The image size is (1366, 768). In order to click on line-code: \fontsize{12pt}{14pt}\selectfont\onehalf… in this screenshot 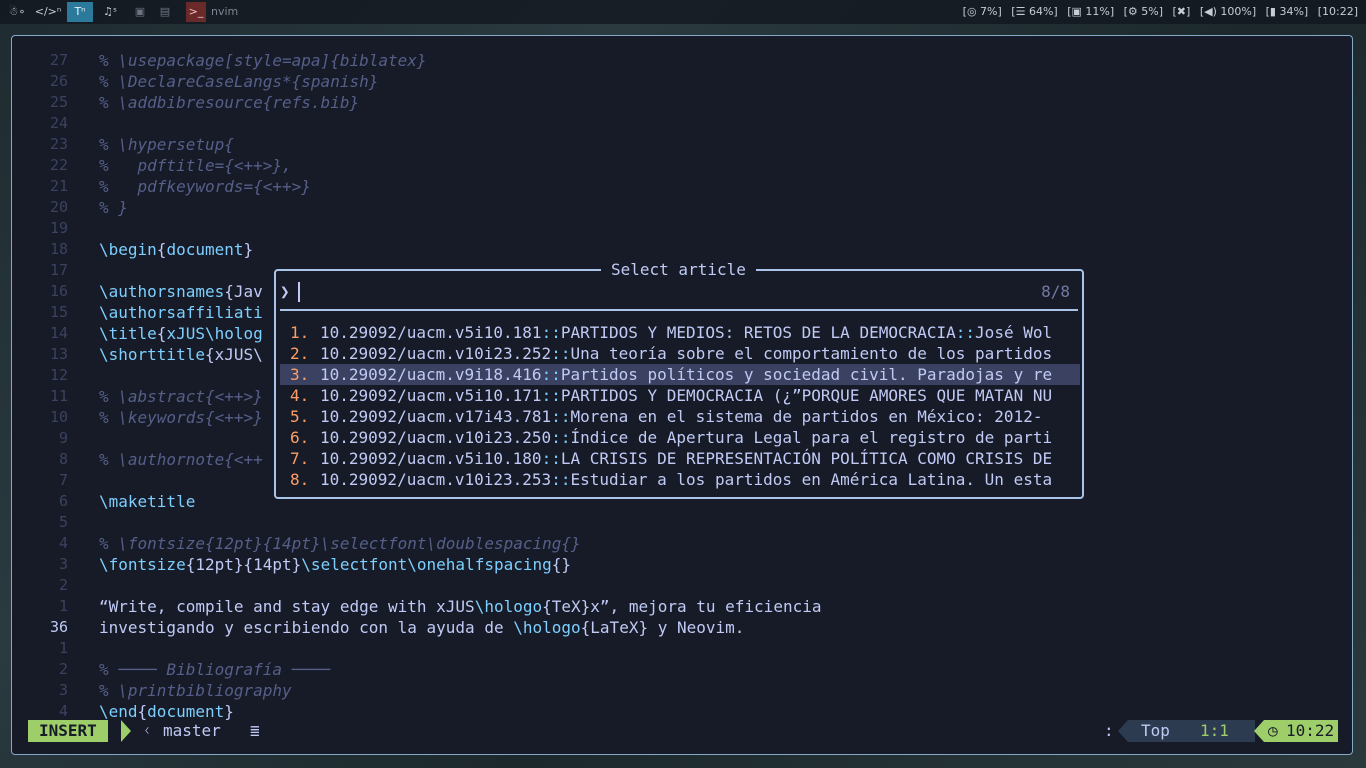, I will do `click(335, 564)`.